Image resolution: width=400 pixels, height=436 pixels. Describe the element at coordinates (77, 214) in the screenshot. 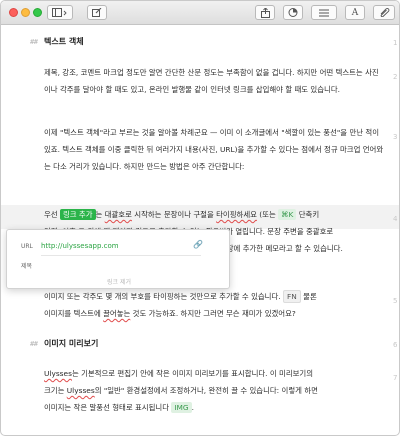

I see `link-tag: 링크 추가` at that location.